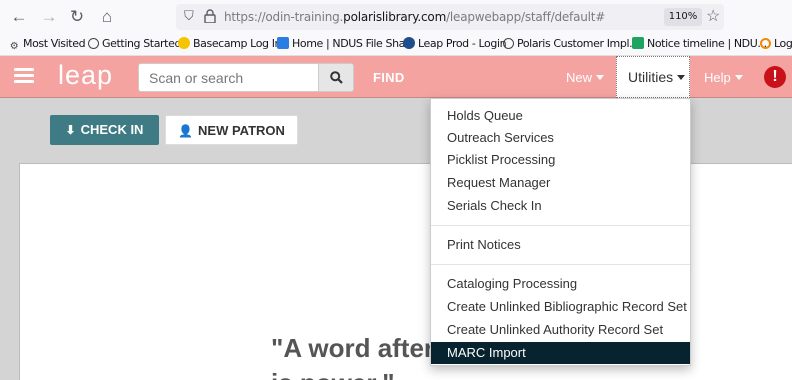 The image size is (792, 380). I want to click on search-button, so click(336, 77).